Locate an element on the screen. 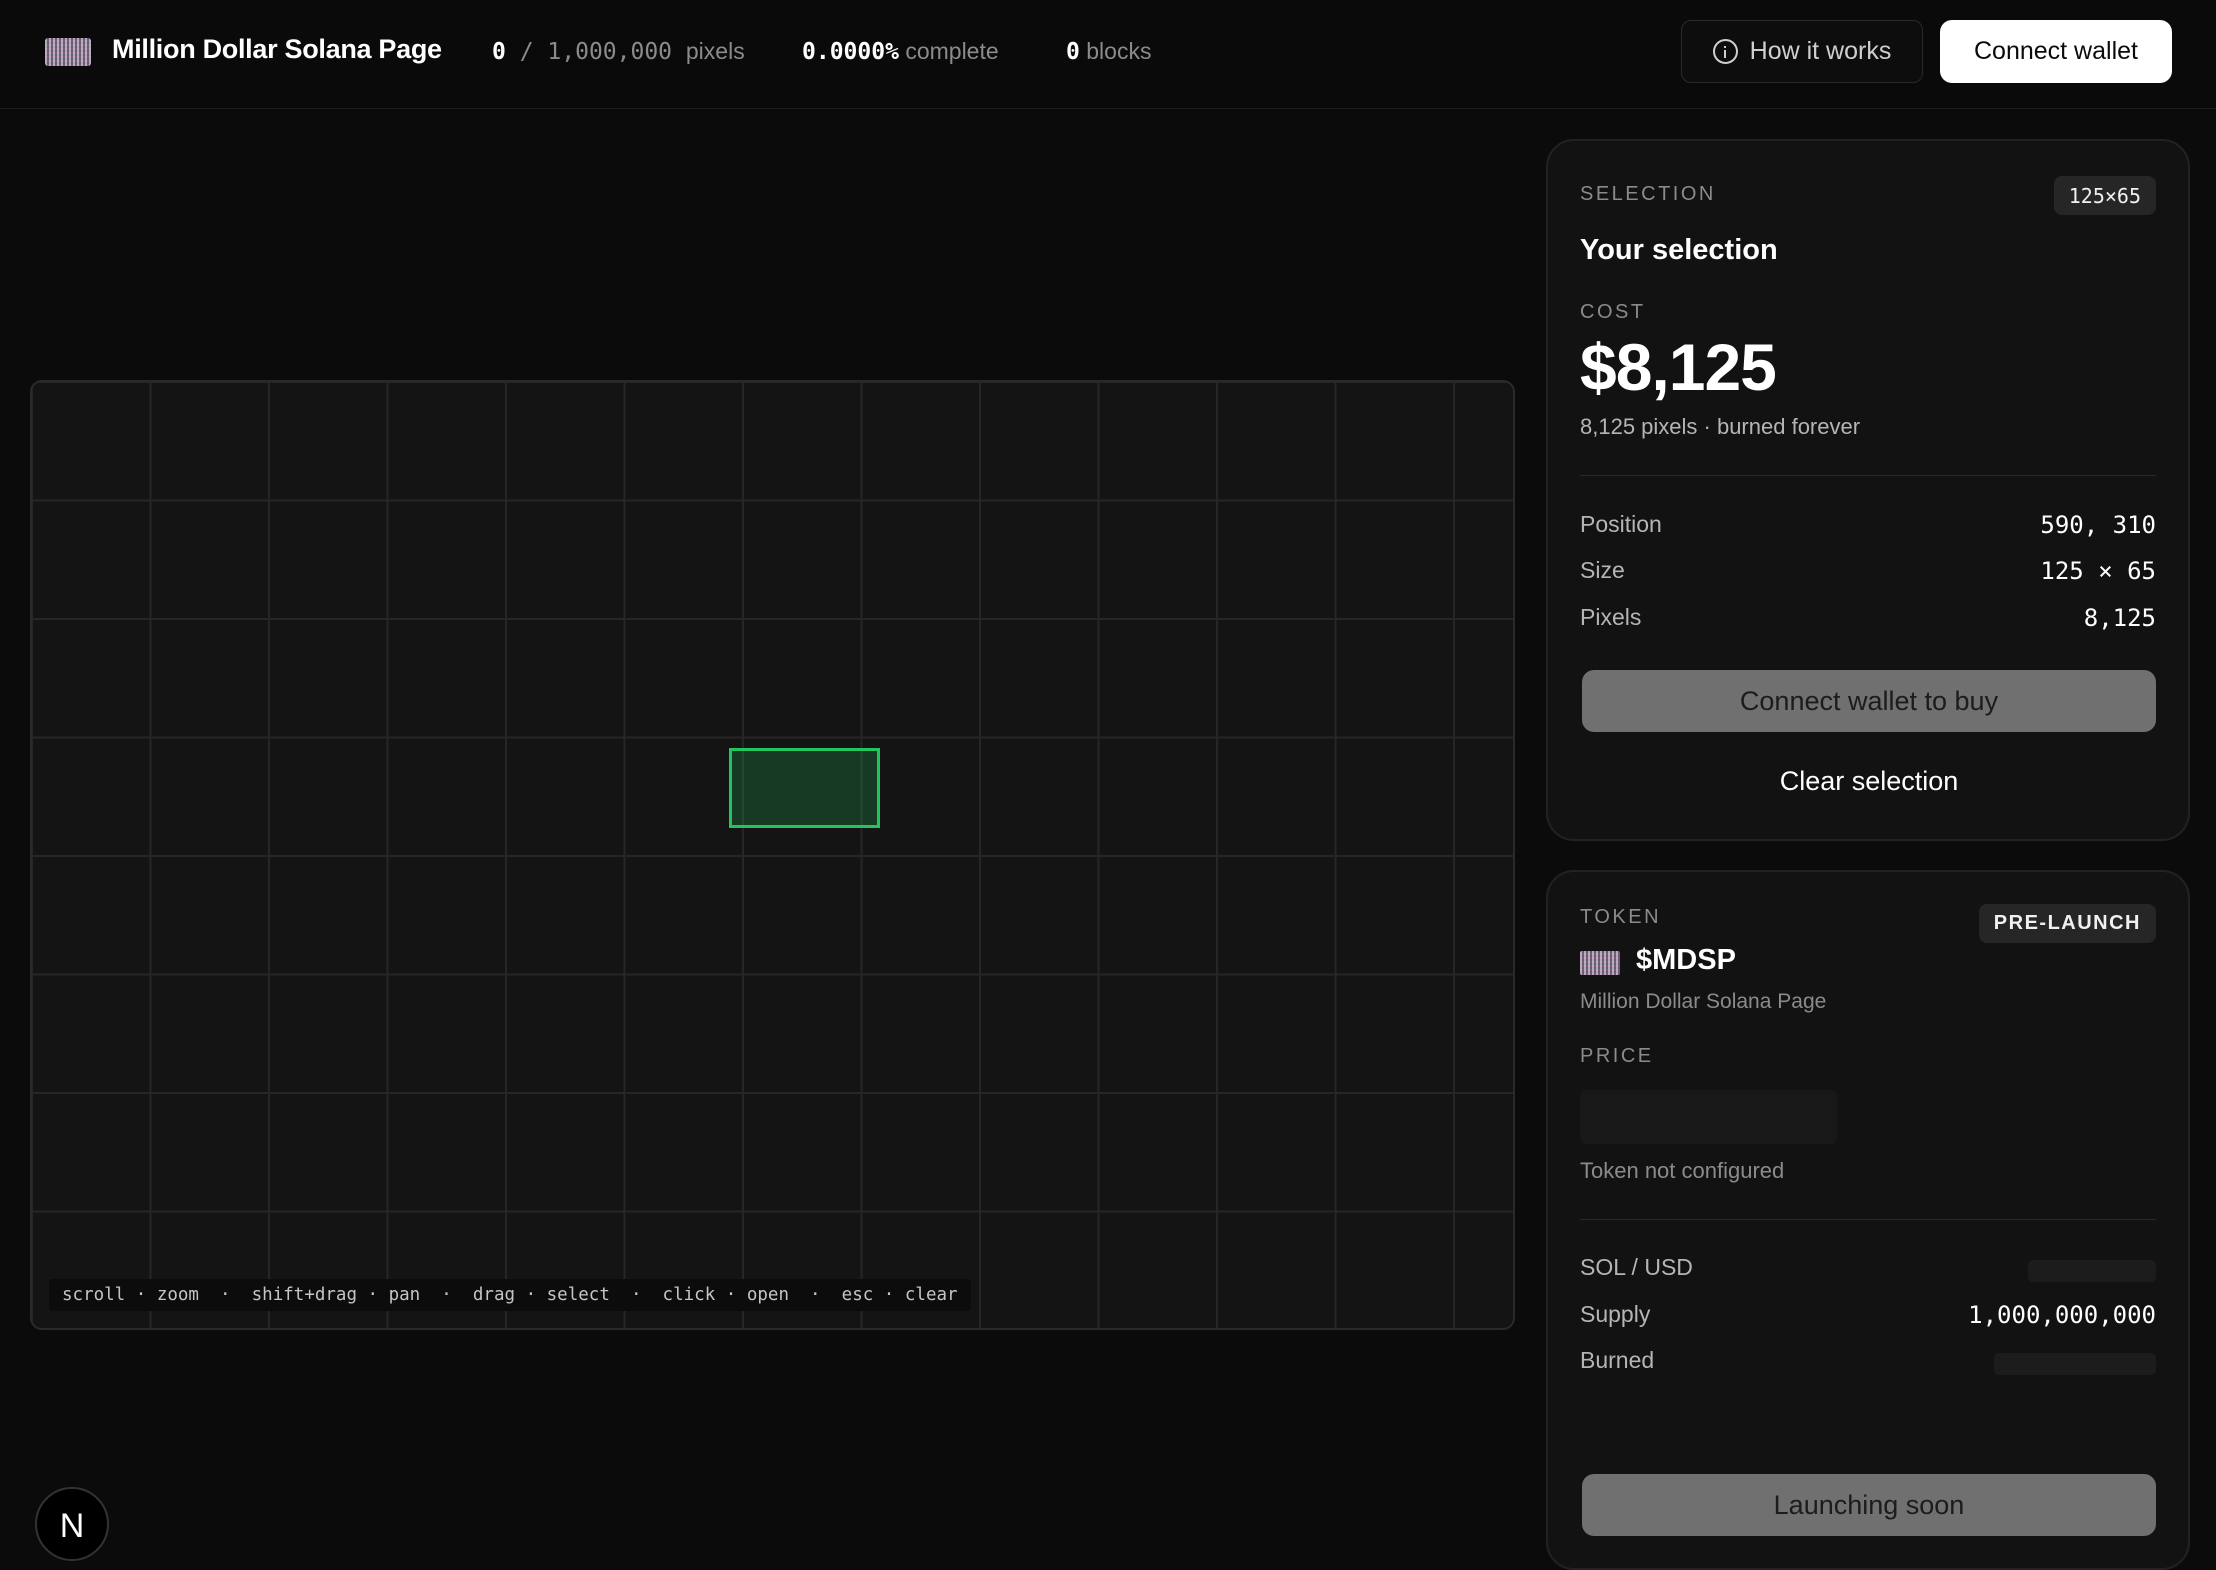  price-label: PRICE is located at coordinates (1617, 1056).